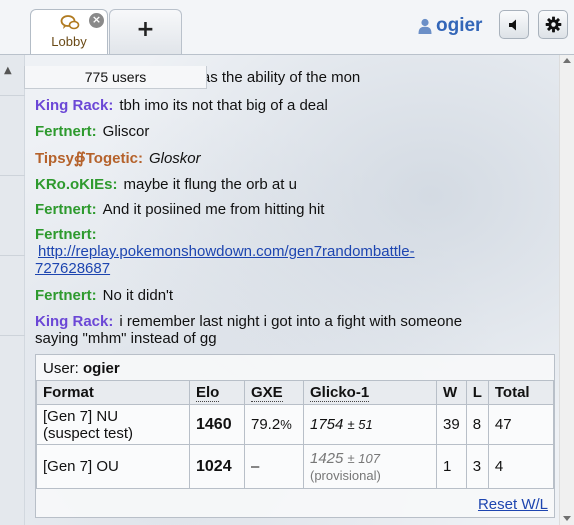 The image size is (574, 525). I want to click on username: ogier, so click(459, 25).